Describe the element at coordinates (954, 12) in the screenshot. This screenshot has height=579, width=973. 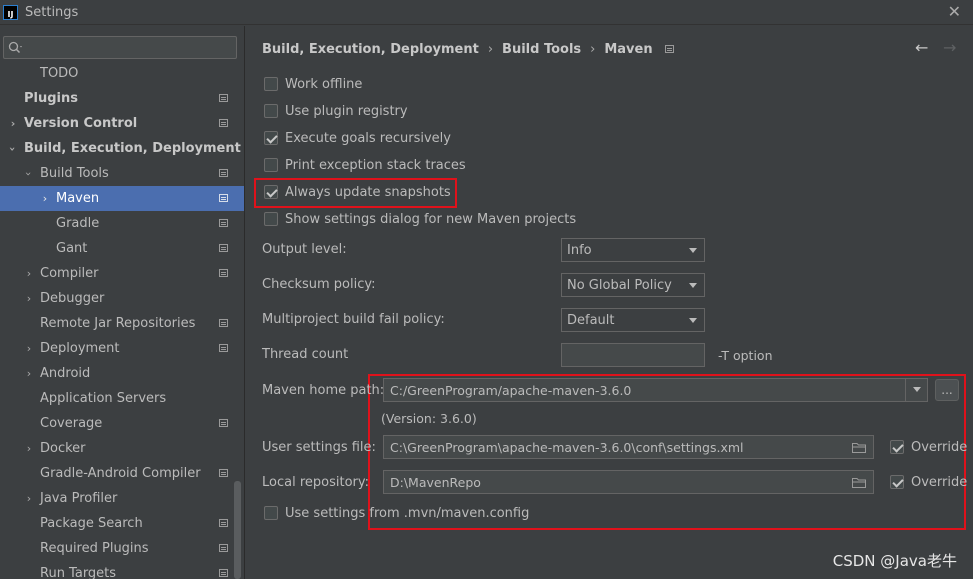
I see `close-icon: ✕` at that location.